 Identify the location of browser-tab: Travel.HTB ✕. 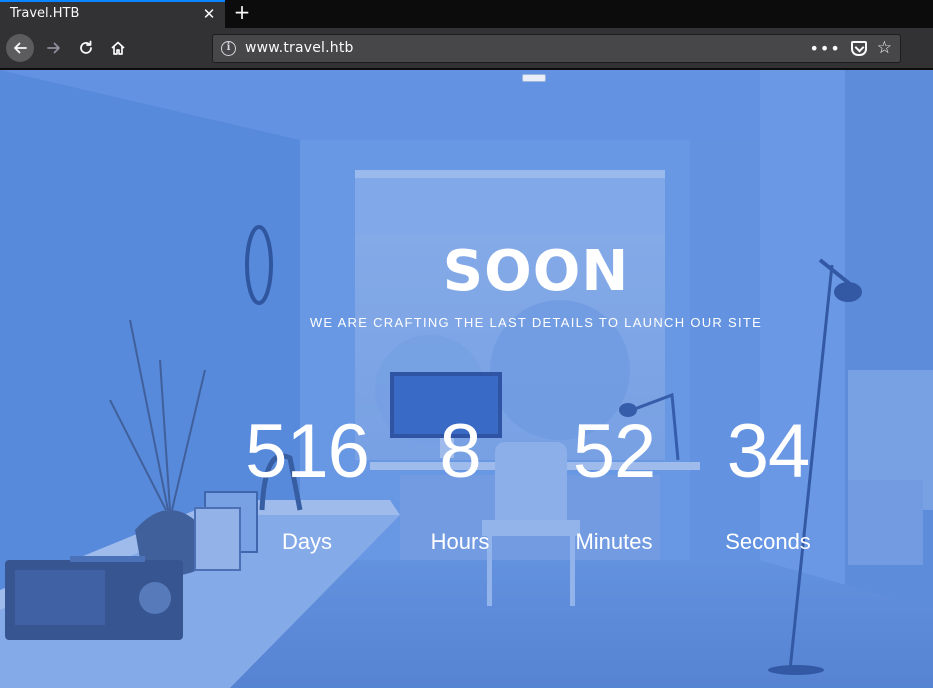
(112, 14).